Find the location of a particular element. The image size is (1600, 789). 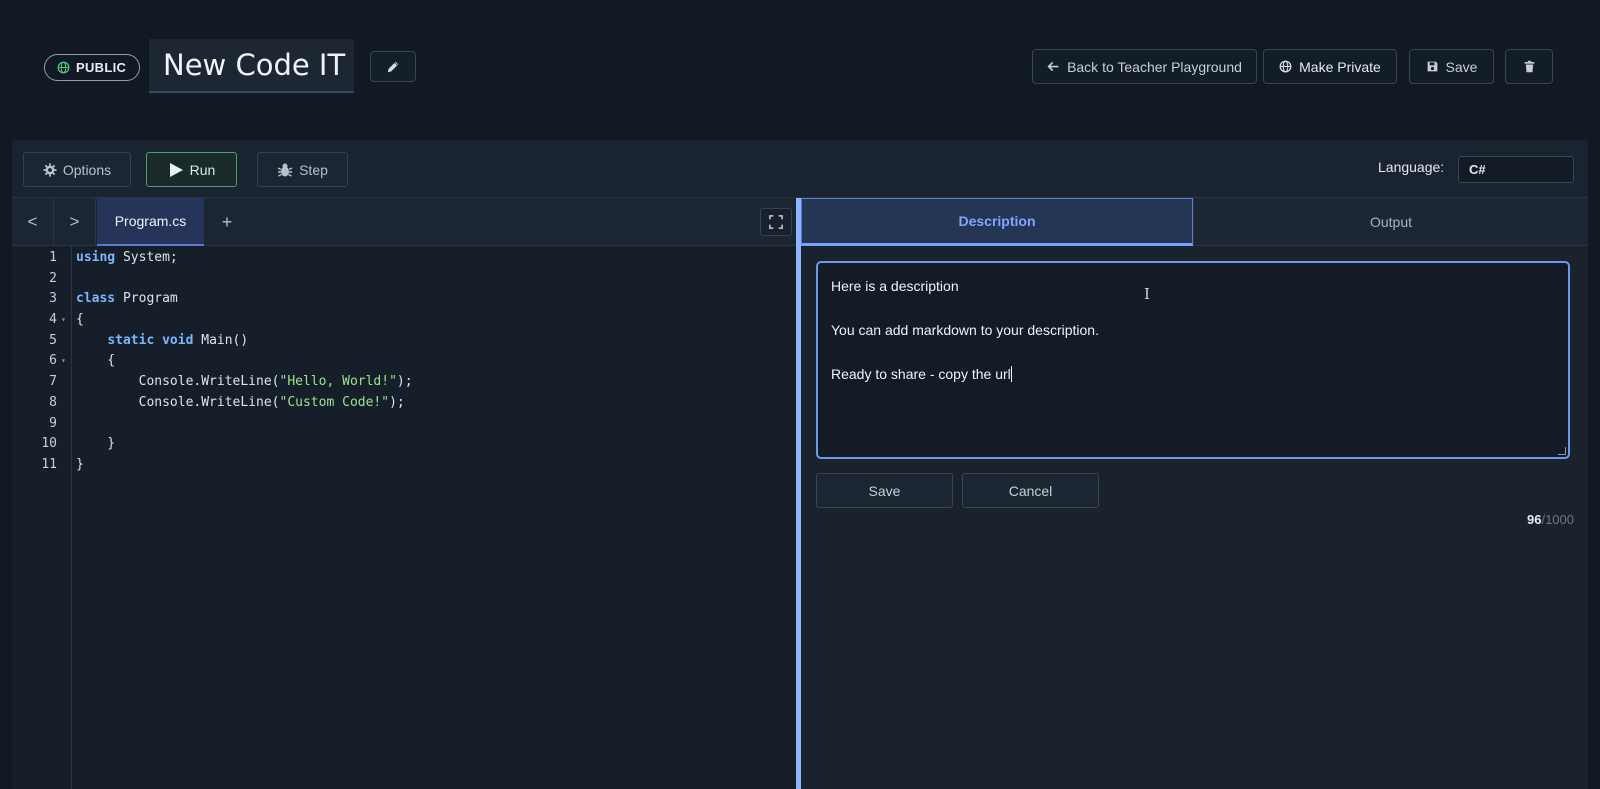

text-caret is located at coordinates (1011, 374).